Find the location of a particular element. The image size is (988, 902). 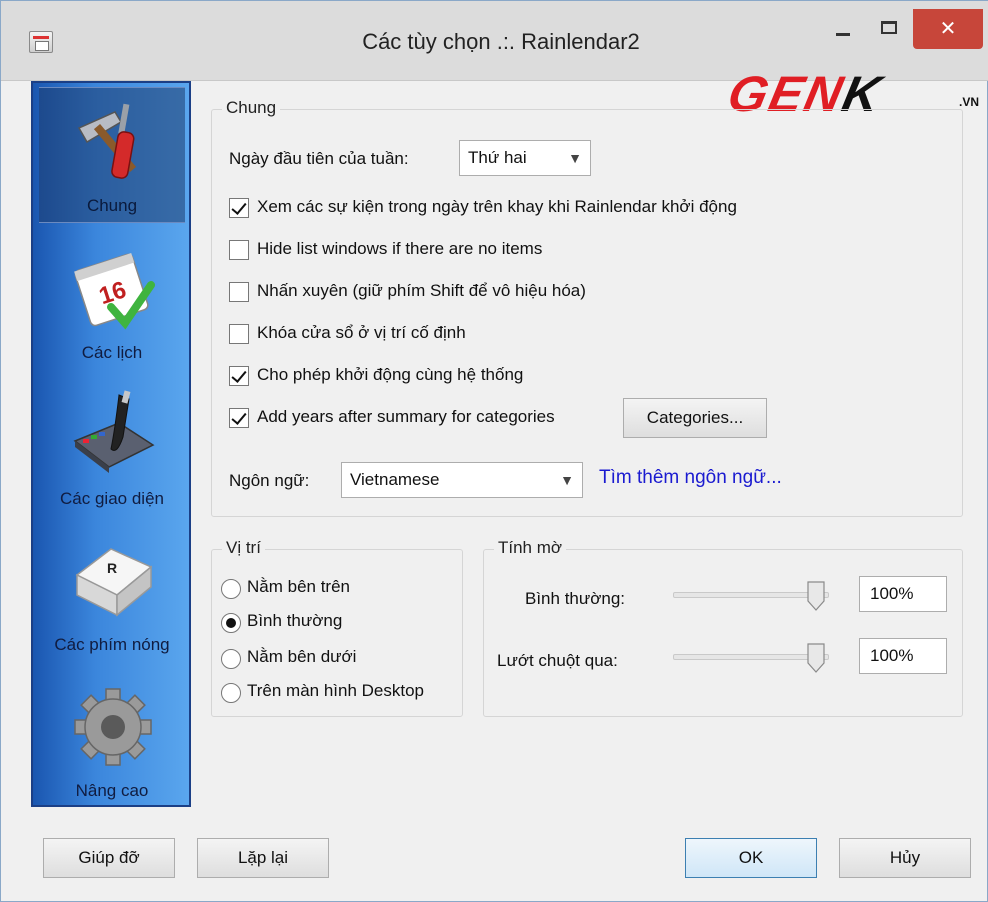

keyboard-key-icon: R is located at coordinates (114, 582).